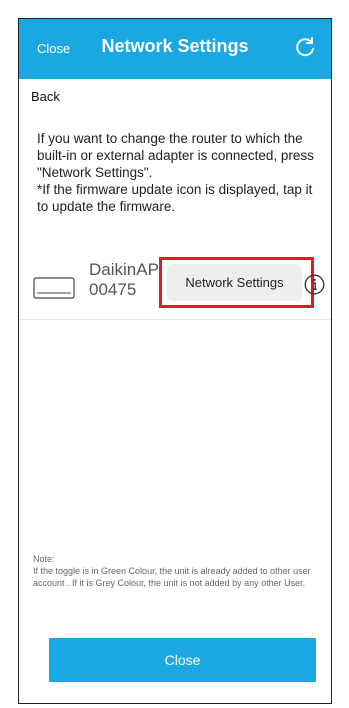 This screenshot has width=349, height=708. I want to click on header-bar: Close Network Settings, so click(175, 49).